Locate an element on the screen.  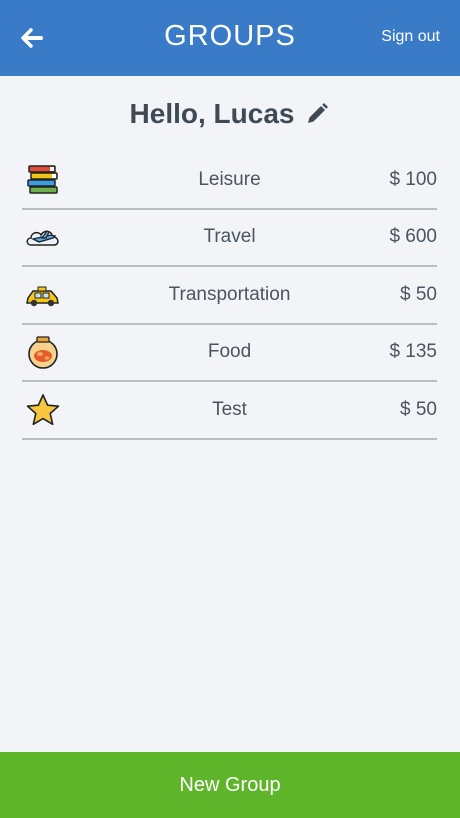
app-header: GROUPS Sign out is located at coordinates (230, 38).